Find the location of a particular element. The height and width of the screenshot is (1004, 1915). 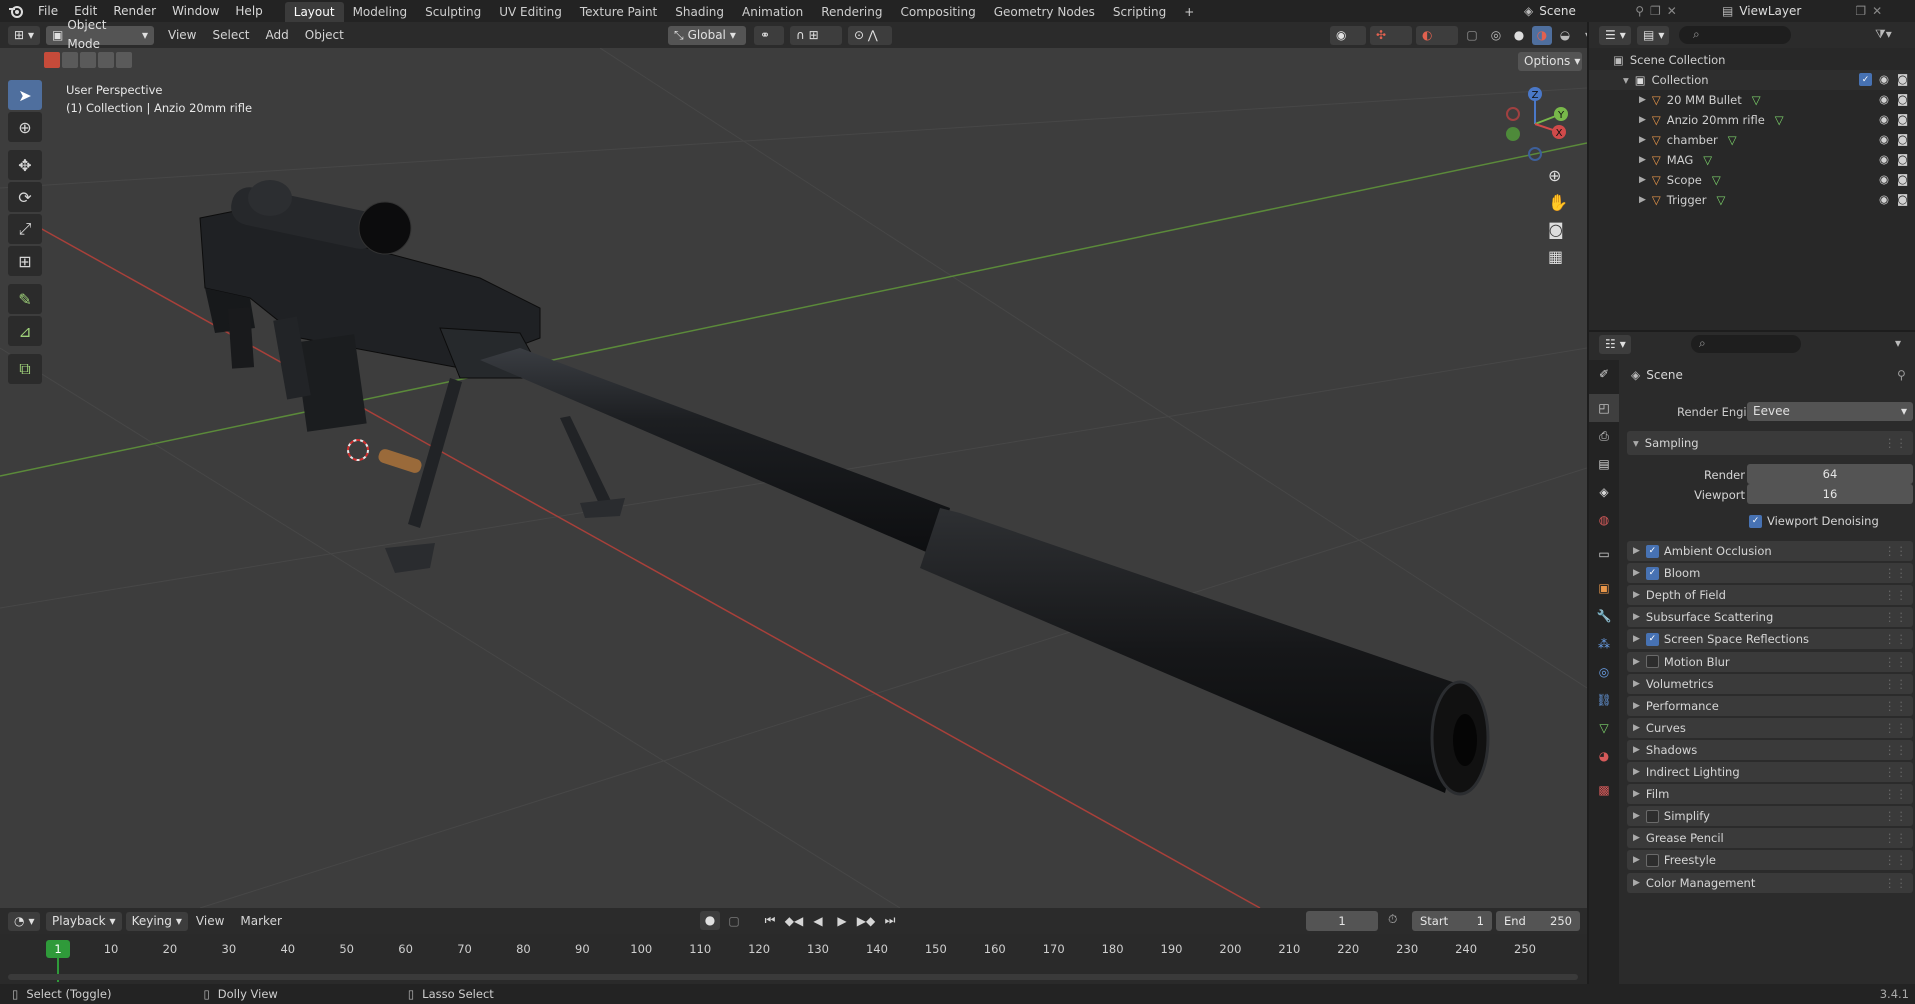

select-subtract-icon is located at coordinates (88, 60).